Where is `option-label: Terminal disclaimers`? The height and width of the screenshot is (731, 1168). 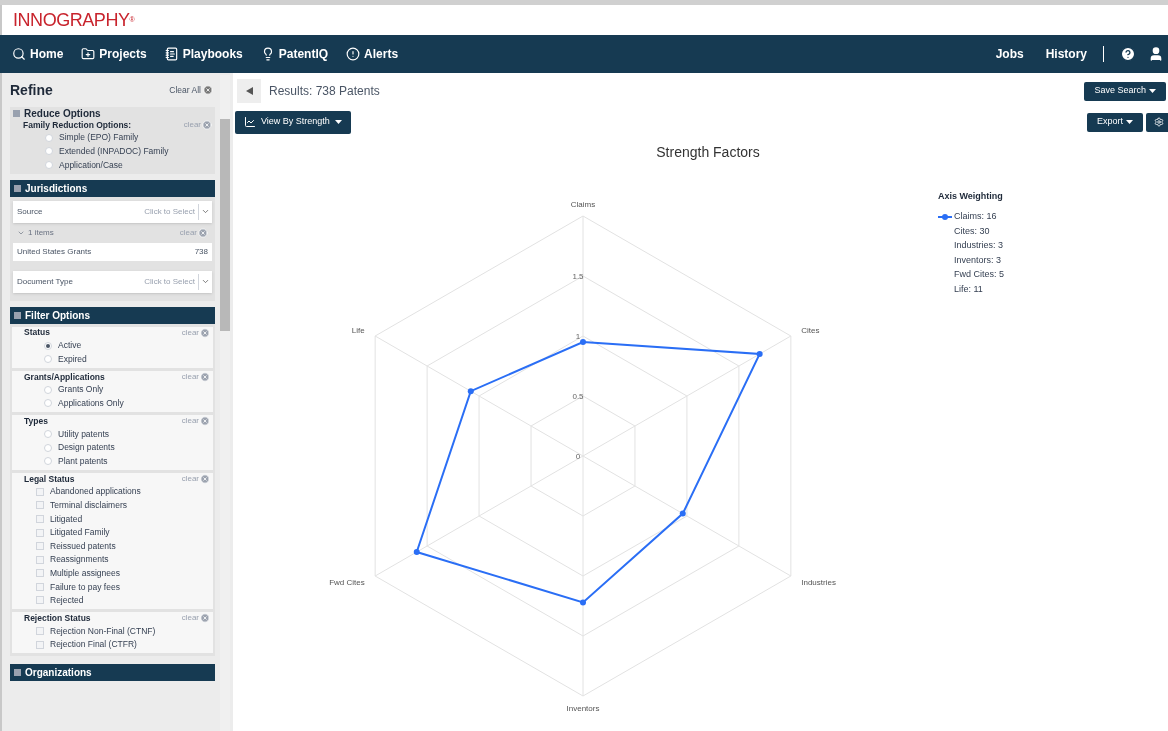
option-label: Terminal disclaimers is located at coordinates (88, 505).